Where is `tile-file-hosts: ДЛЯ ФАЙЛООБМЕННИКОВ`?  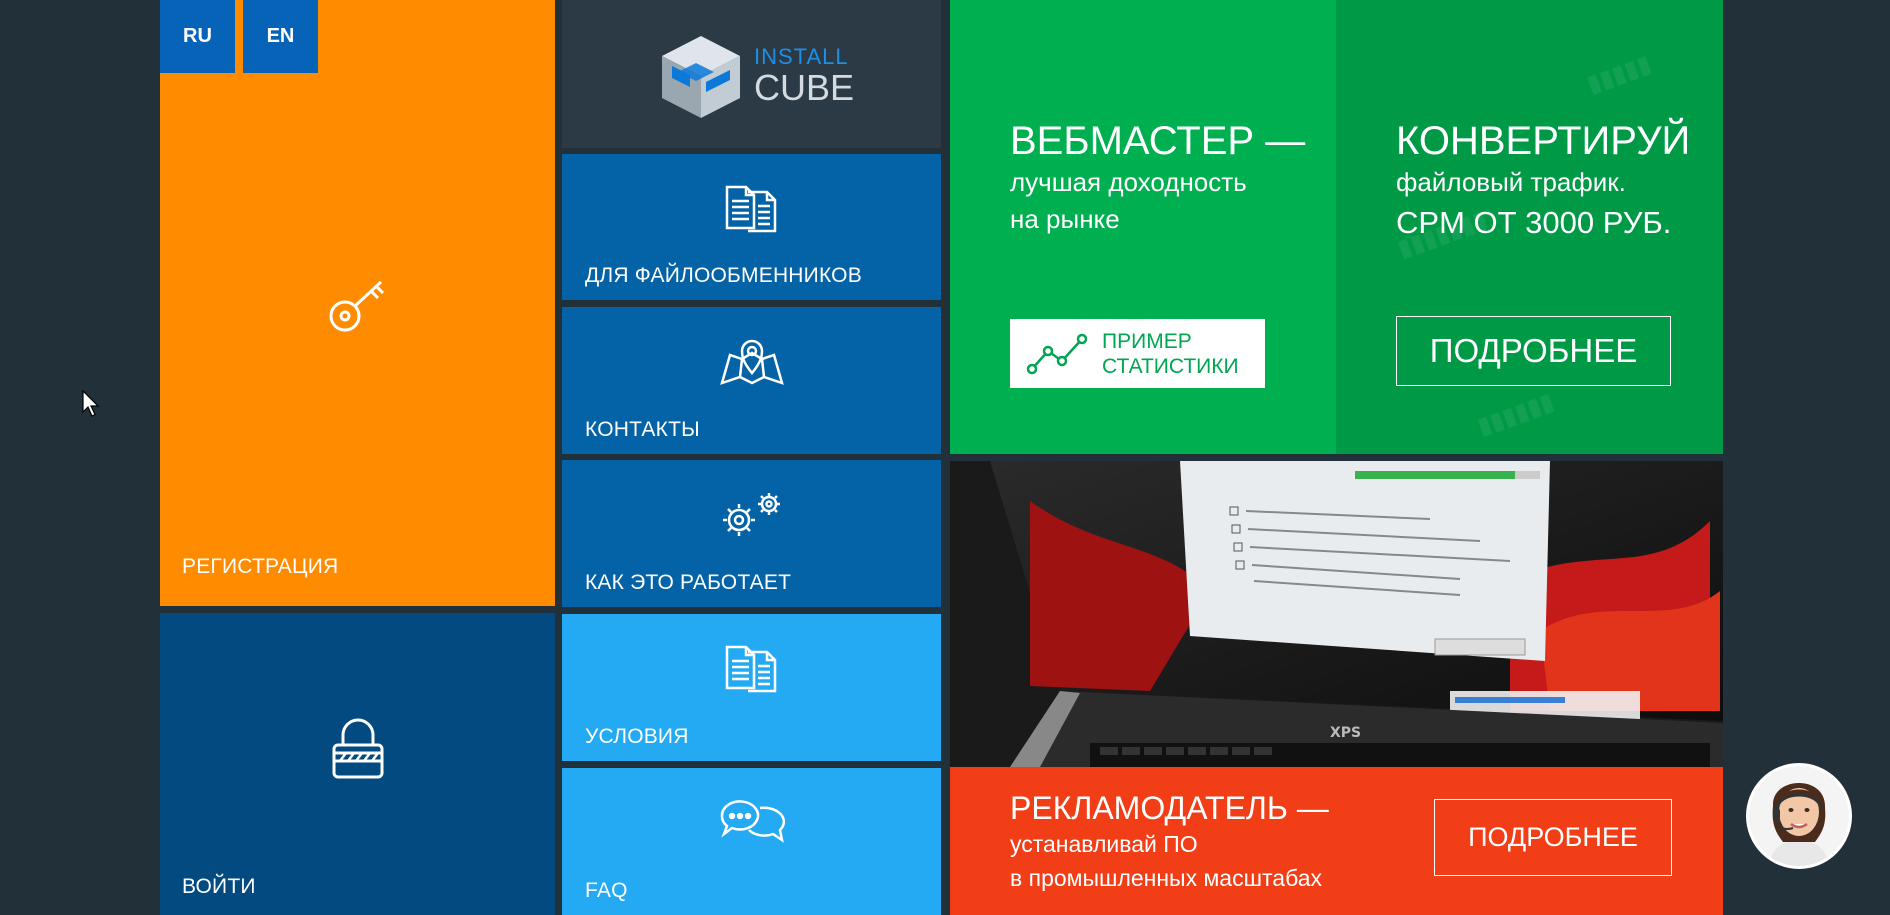
tile-file-hosts: ДЛЯ ФАЙЛООБМЕННИКОВ is located at coordinates (751, 227).